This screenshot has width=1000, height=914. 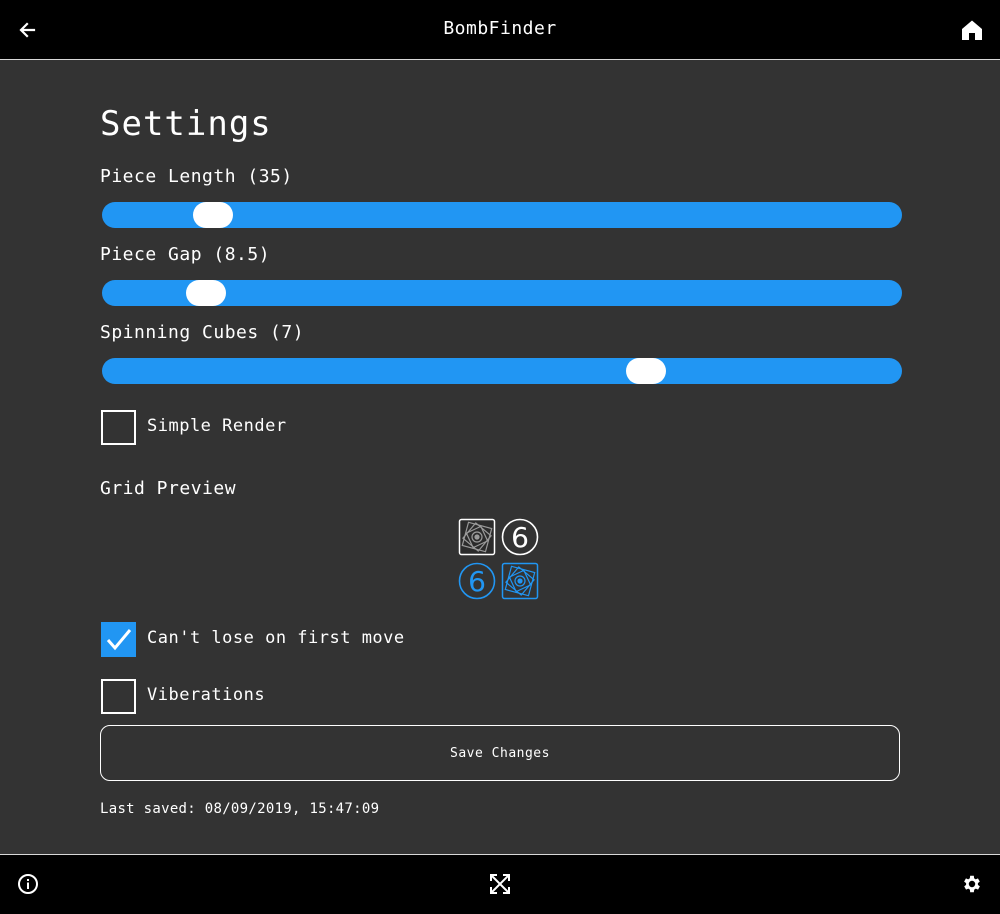 I want to click on info-button, so click(x=28, y=884).